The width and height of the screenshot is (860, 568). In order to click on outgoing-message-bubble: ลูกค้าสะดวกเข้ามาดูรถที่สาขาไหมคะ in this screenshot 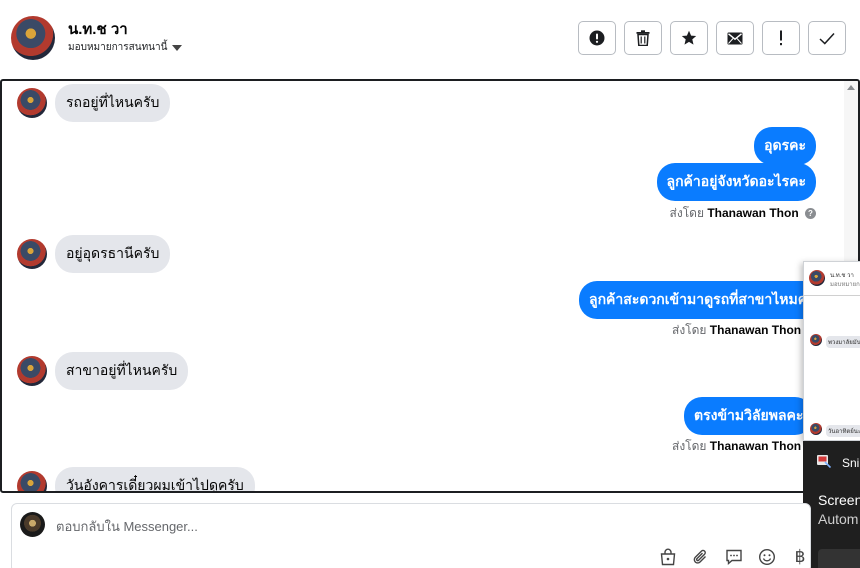, I will do `click(702, 300)`.